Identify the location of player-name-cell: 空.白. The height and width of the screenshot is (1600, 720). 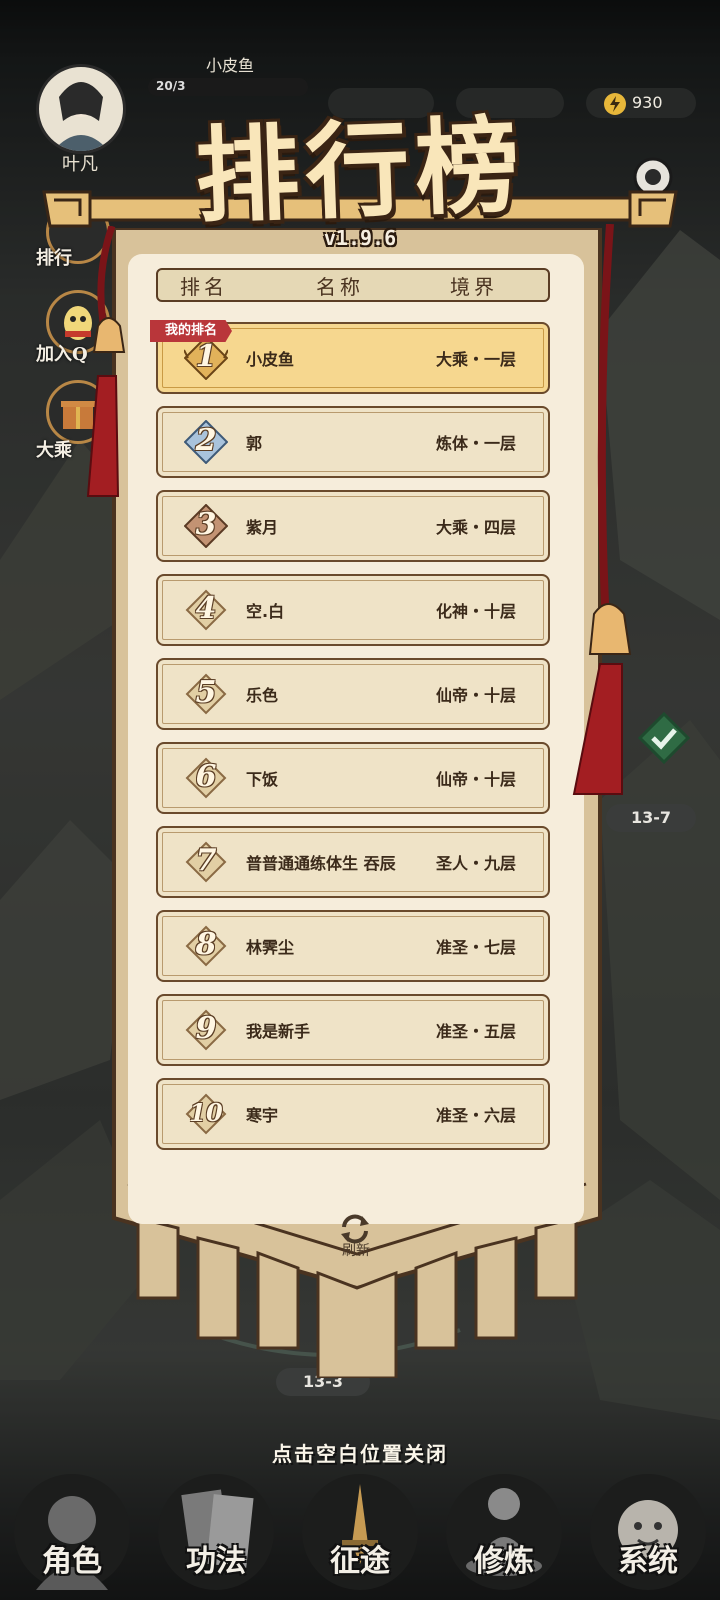
(265, 611).